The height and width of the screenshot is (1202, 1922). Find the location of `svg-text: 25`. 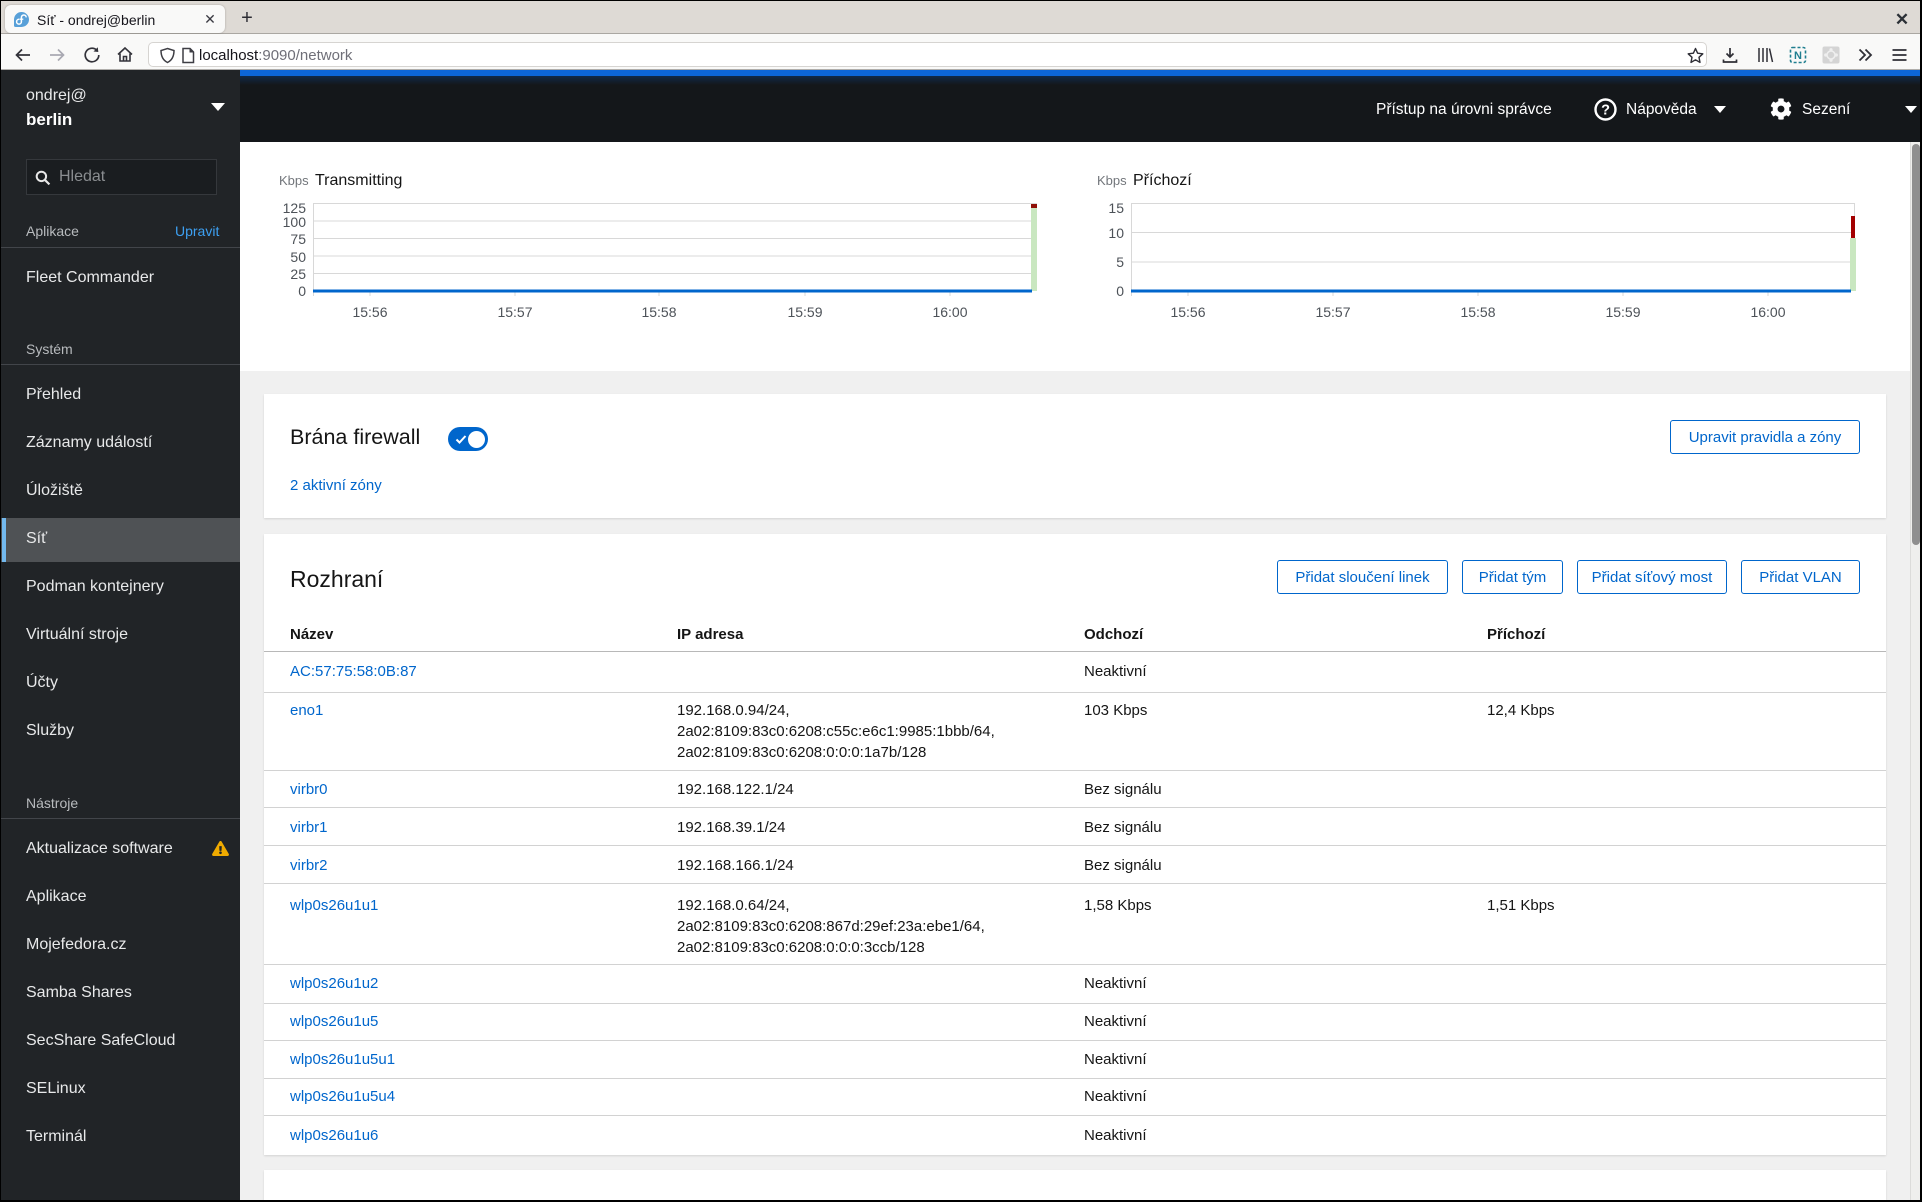

svg-text: 25 is located at coordinates (298, 274).